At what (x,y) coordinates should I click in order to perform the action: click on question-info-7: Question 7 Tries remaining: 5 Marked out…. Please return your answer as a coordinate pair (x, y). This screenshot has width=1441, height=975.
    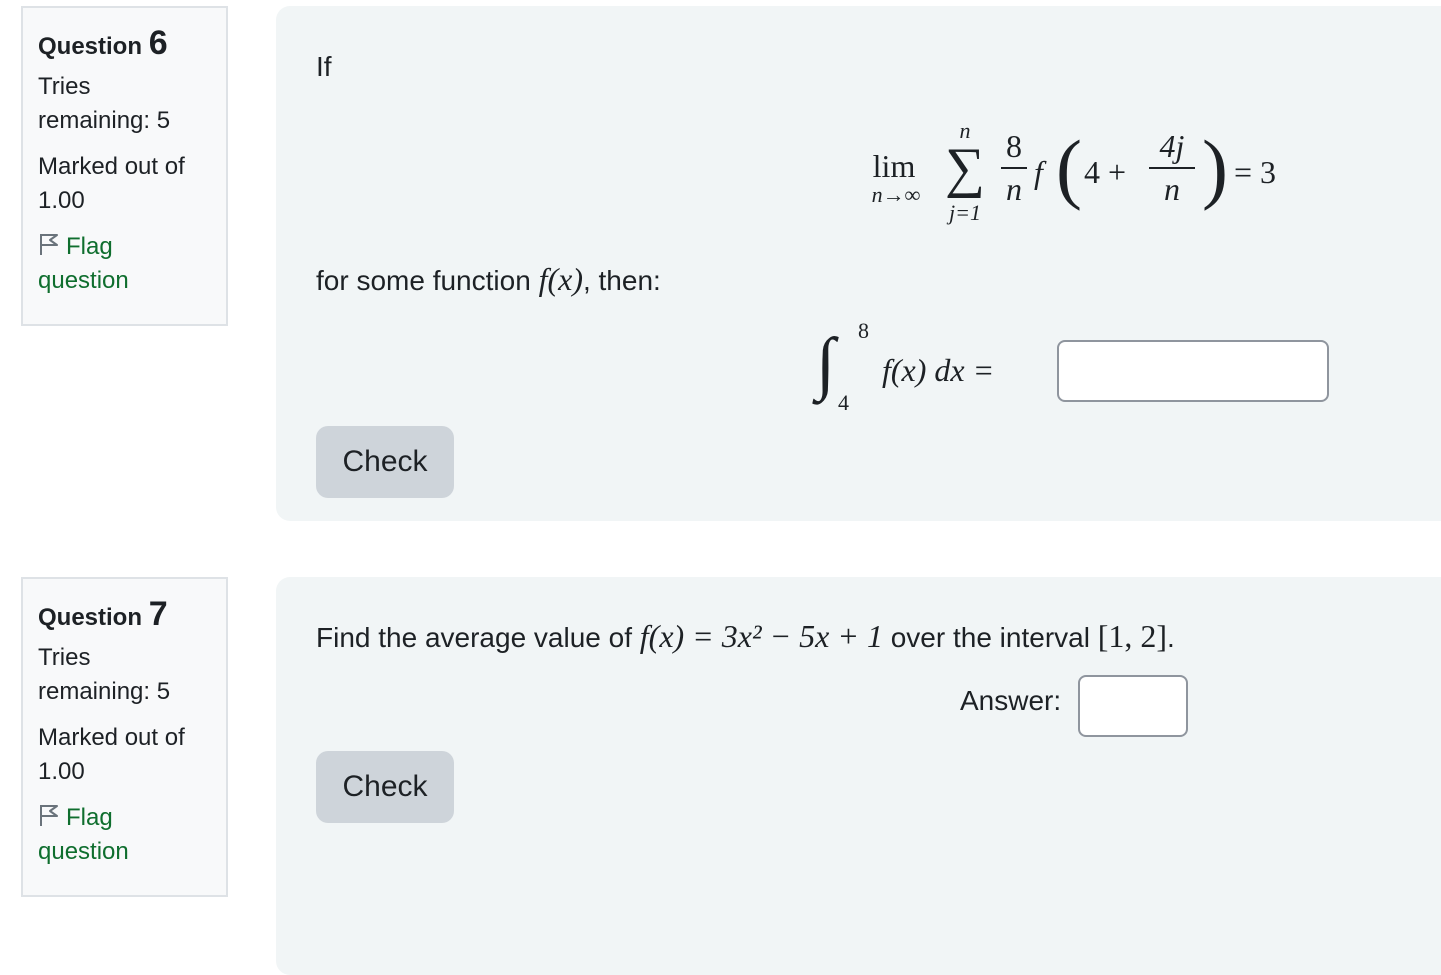
    Looking at the image, I should click on (124, 737).